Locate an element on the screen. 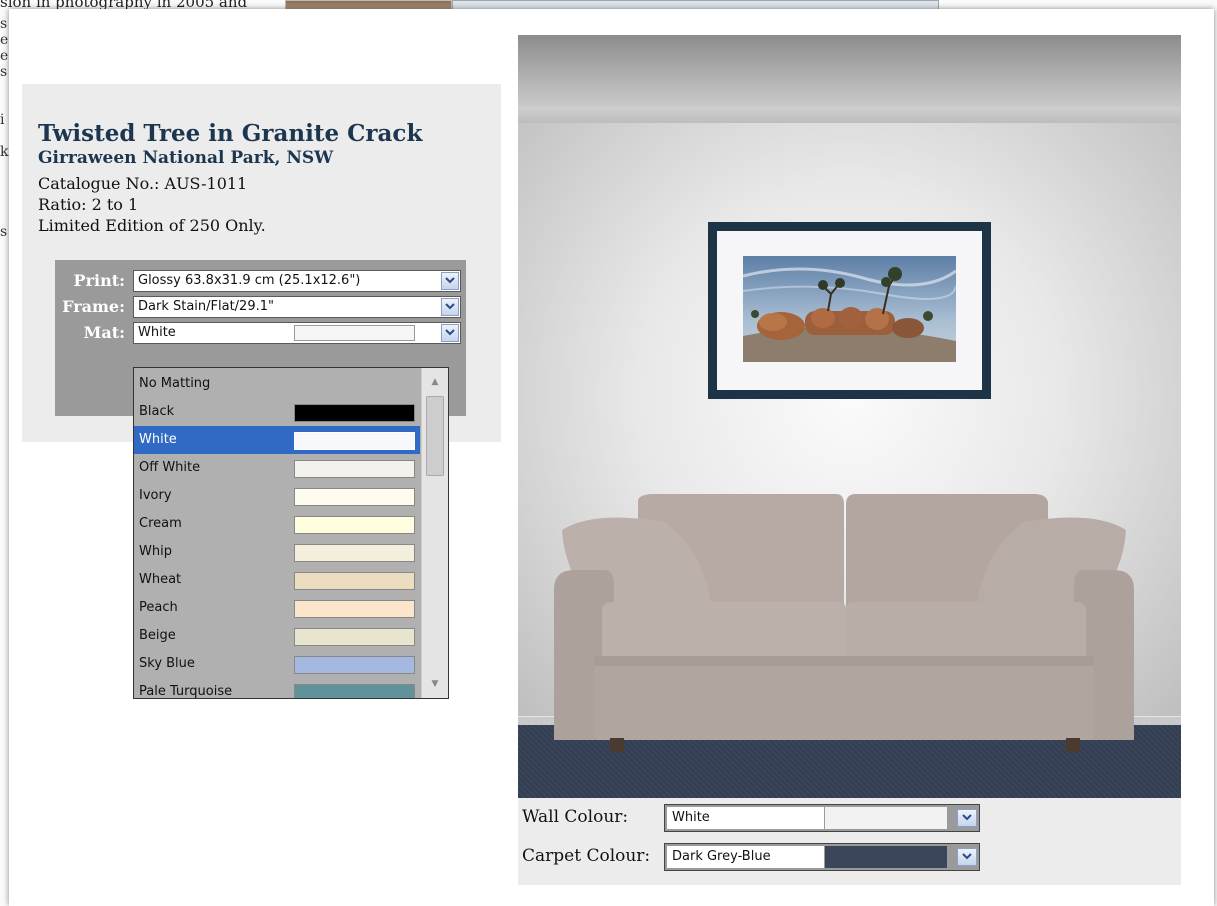  catalogue-number: Catalogue No.: AUS-1011 is located at coordinates (143, 183).